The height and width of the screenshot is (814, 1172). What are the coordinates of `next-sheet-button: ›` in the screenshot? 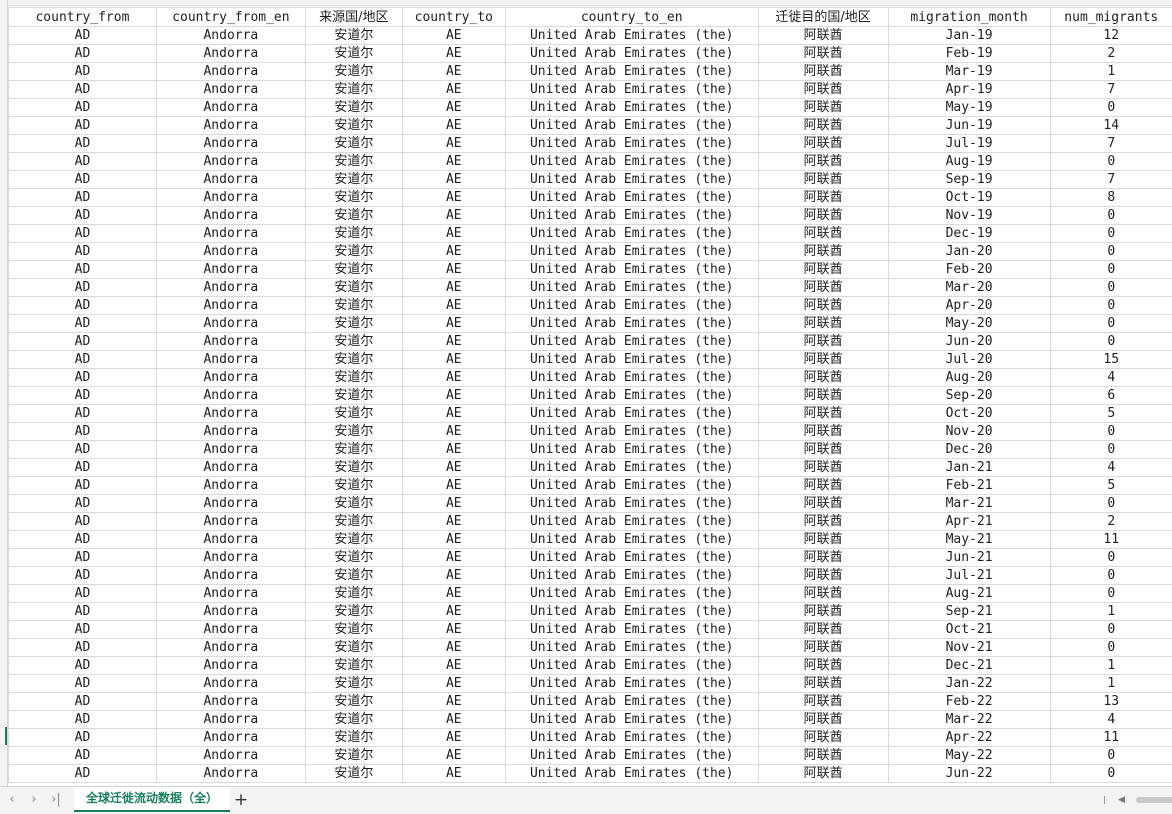 It's located at (34, 800).